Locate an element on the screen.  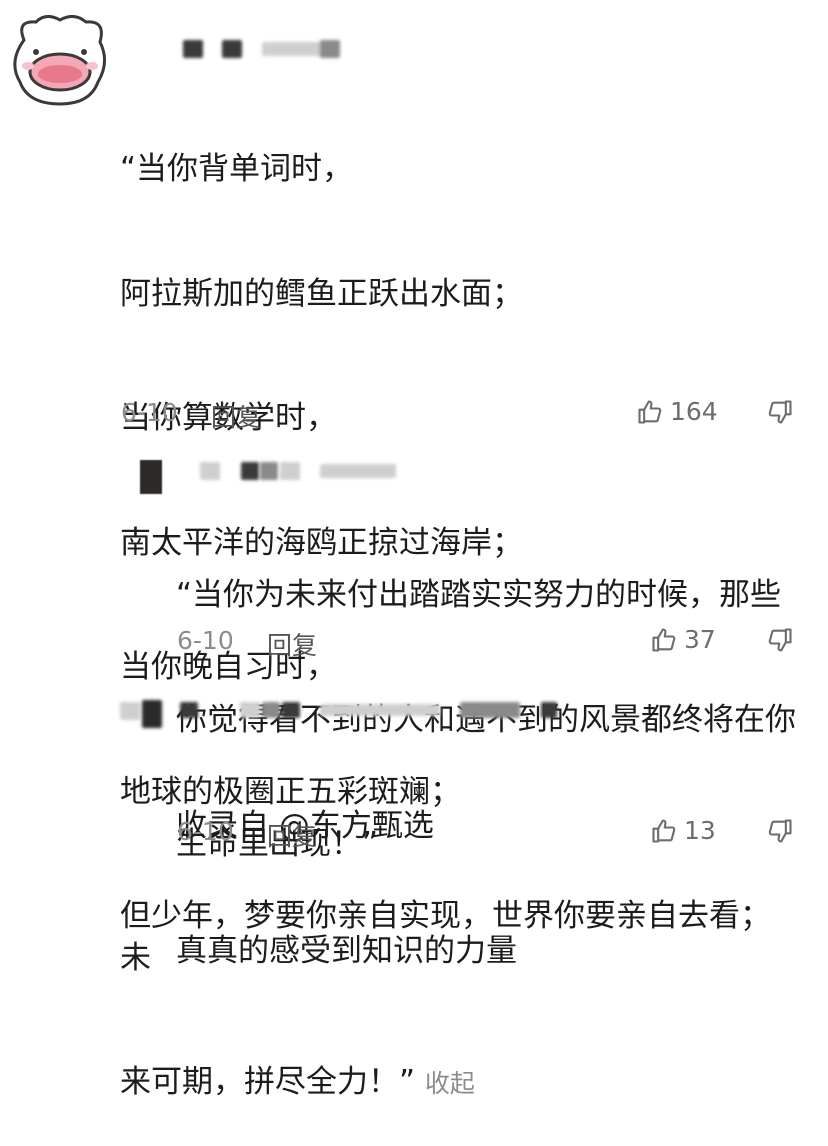
comment-line: 真真的感受到知识的力量 is located at coordinates (346, 950).